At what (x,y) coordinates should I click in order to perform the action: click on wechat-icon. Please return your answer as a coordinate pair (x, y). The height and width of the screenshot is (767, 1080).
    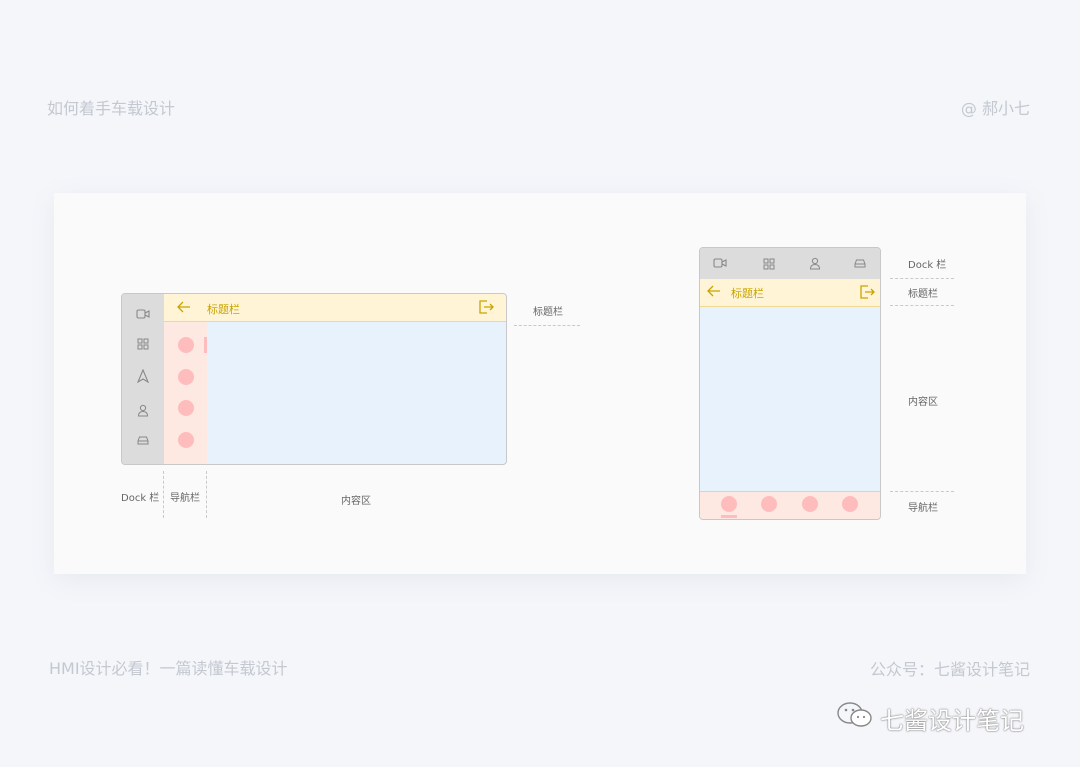
    Looking at the image, I should click on (855, 718).